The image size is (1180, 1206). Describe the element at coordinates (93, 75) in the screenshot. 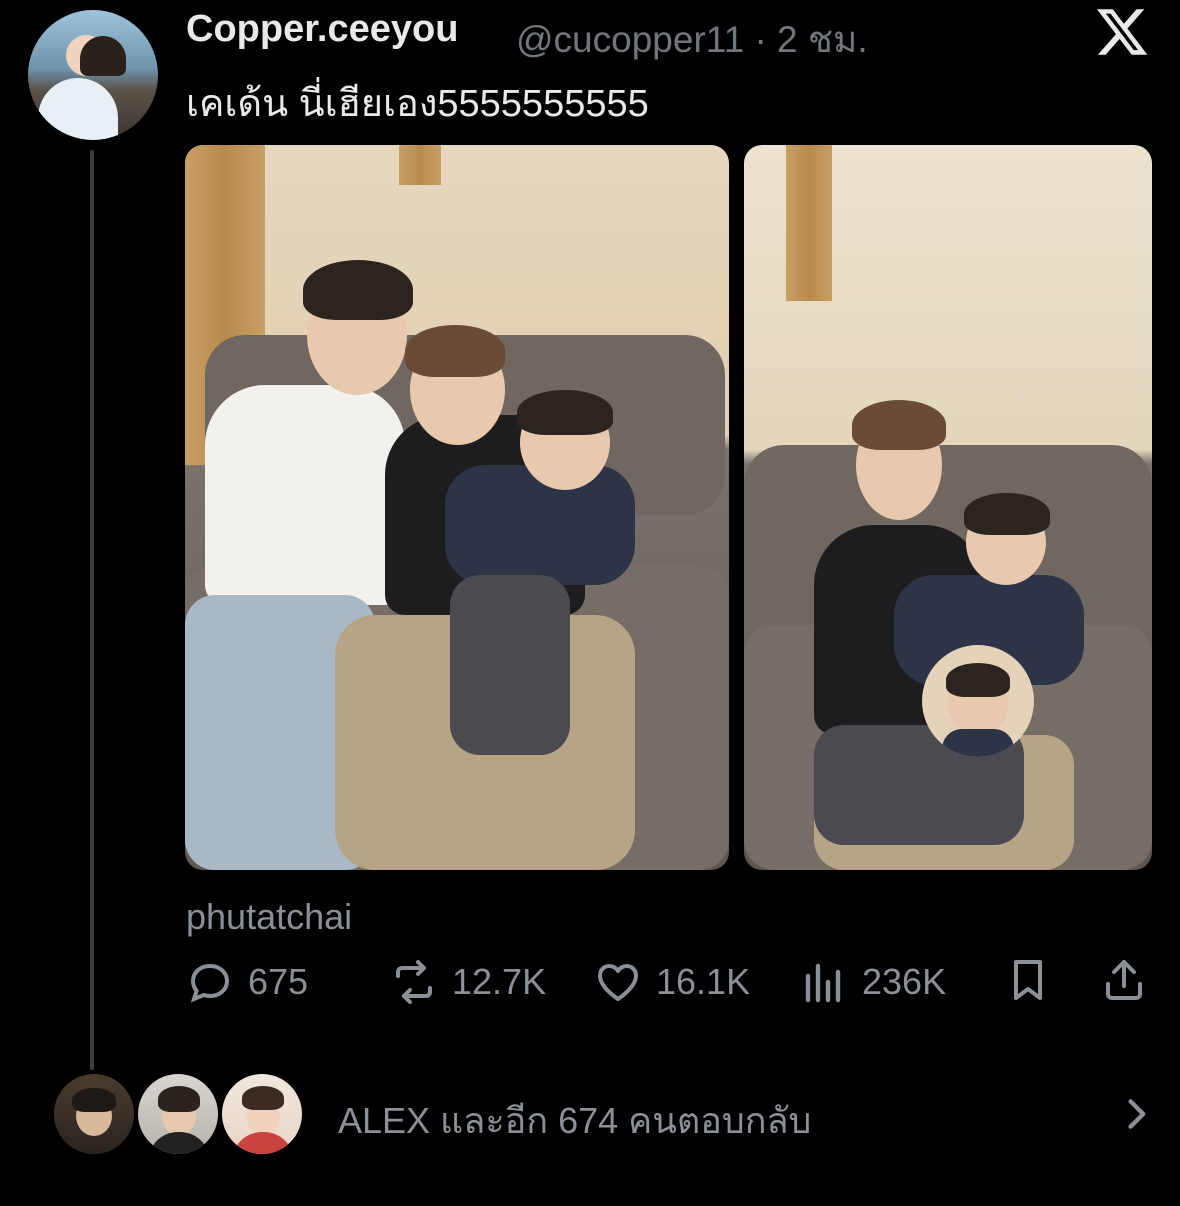

I see `author-avatar` at that location.